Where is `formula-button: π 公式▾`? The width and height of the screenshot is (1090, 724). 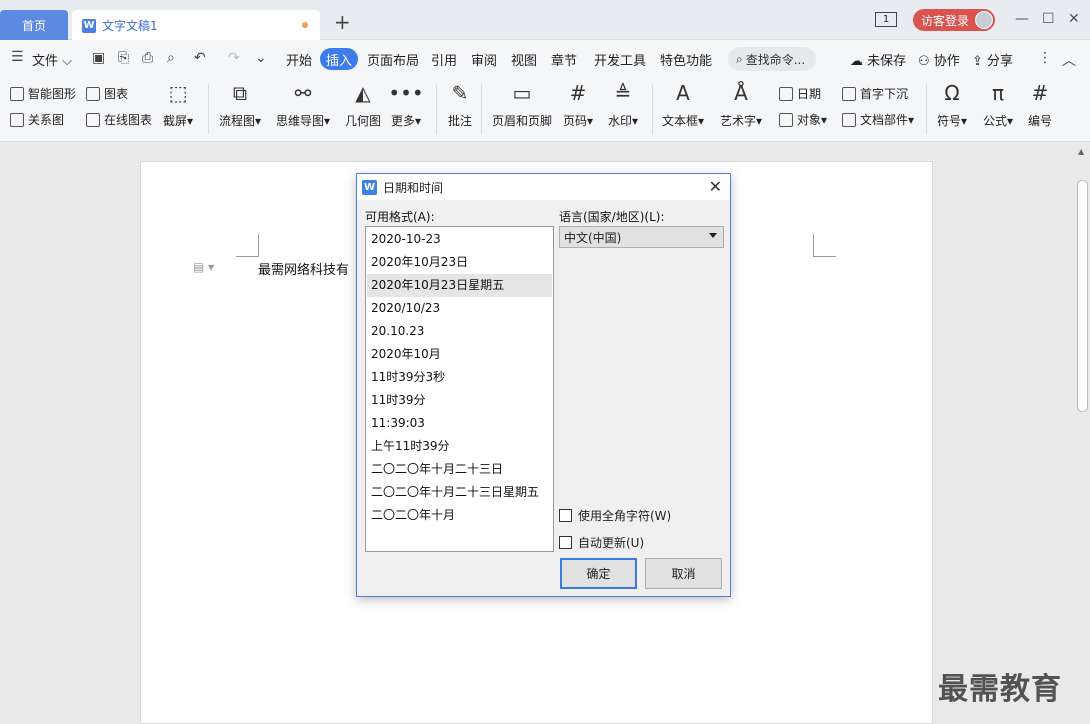
formula-button: π 公式▾ is located at coordinates (998, 104).